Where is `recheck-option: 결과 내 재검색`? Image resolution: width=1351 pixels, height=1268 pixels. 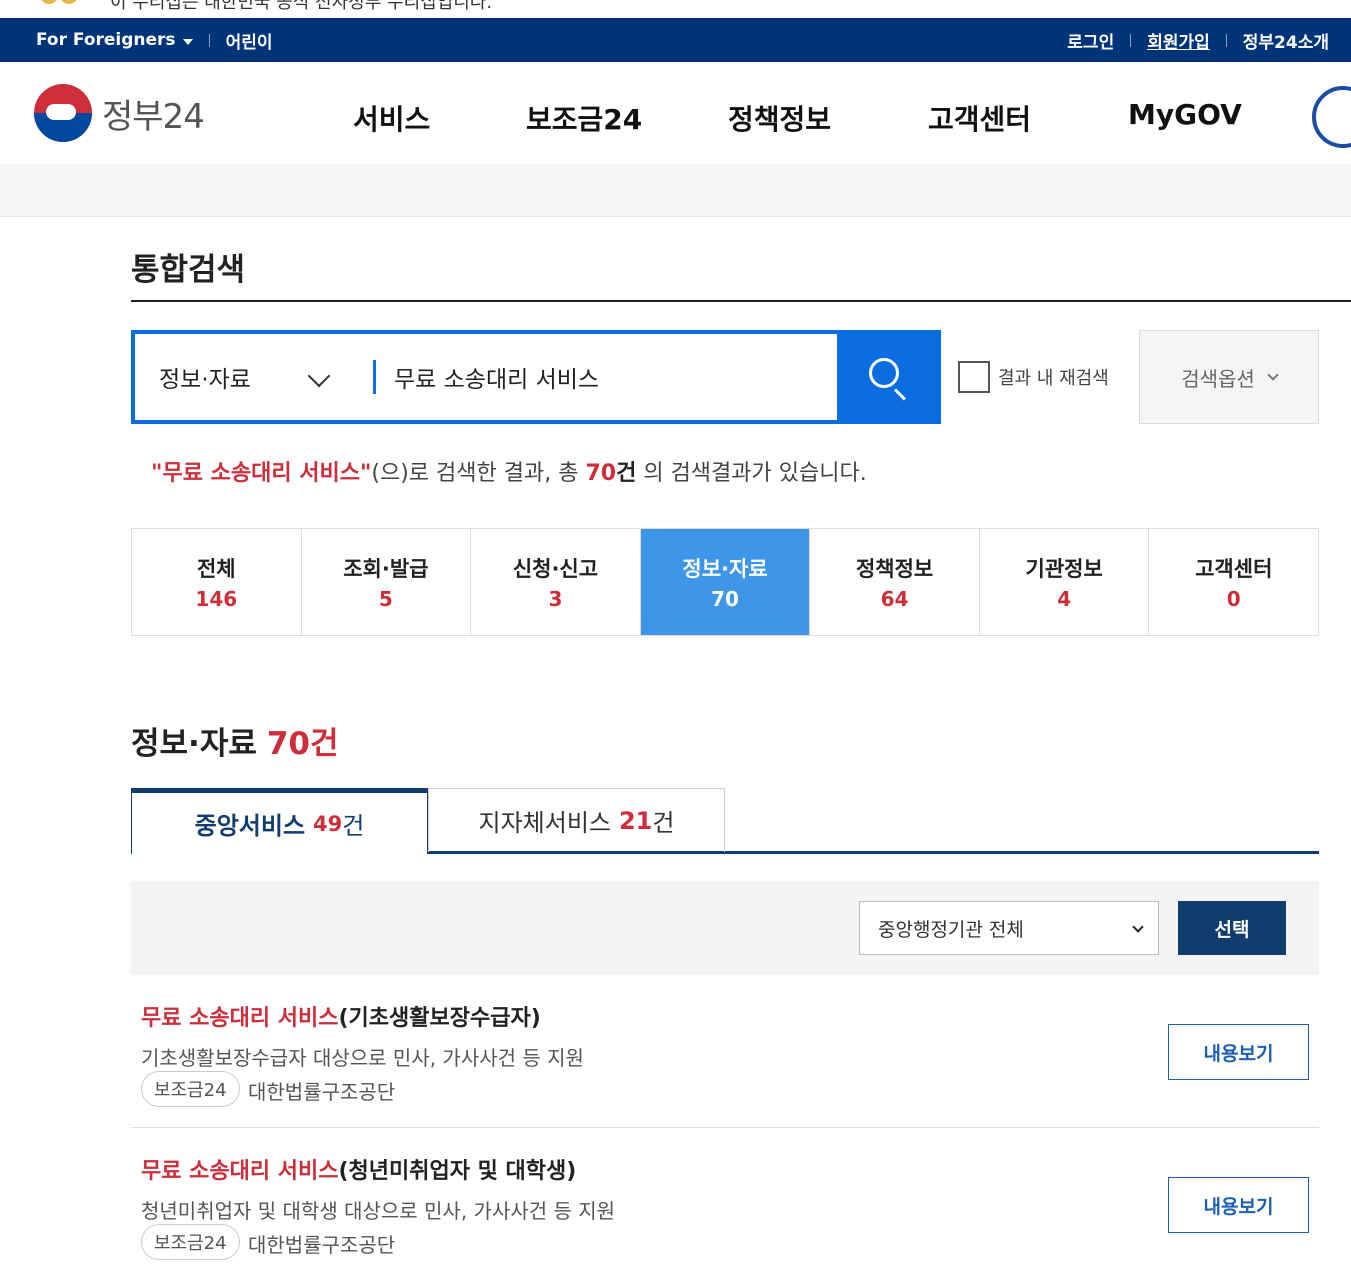
recheck-option: 결과 내 재검색 is located at coordinates (1033, 377).